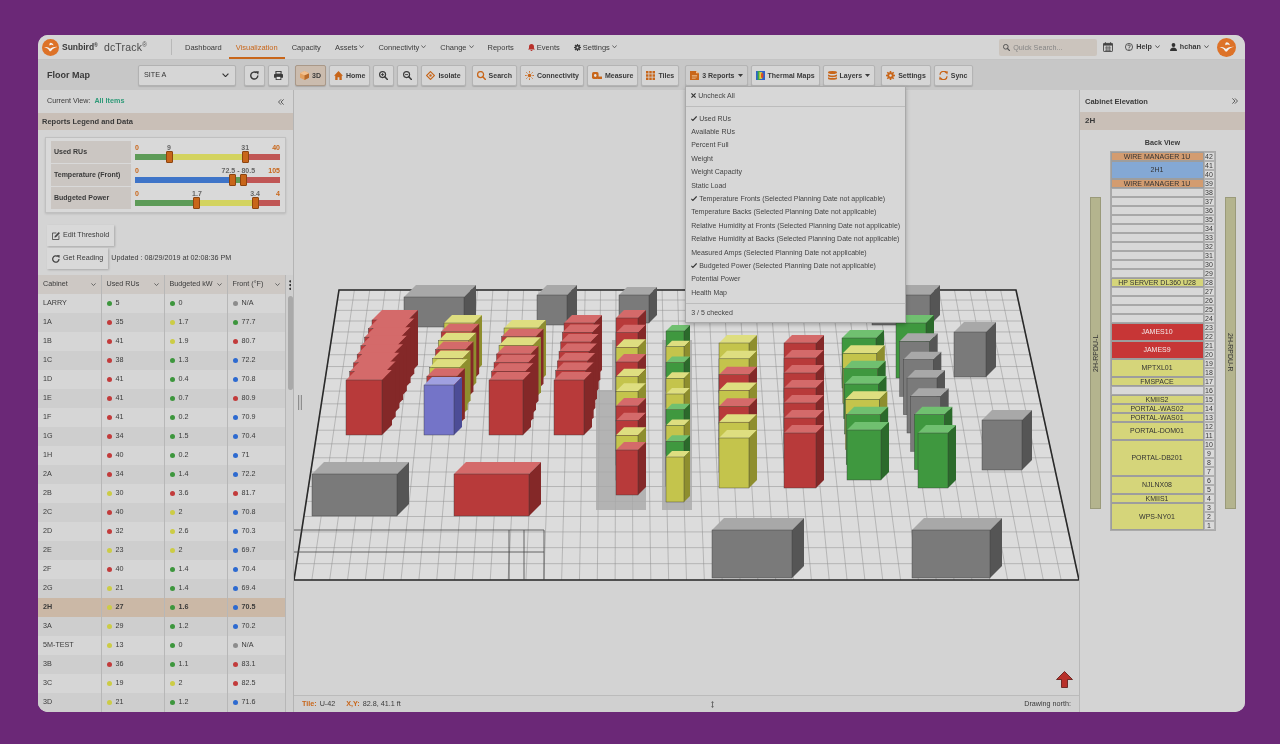 Image resolution: width=1280 pixels, height=744 pixels. I want to click on double-chevron-left-icon, so click(281, 101).